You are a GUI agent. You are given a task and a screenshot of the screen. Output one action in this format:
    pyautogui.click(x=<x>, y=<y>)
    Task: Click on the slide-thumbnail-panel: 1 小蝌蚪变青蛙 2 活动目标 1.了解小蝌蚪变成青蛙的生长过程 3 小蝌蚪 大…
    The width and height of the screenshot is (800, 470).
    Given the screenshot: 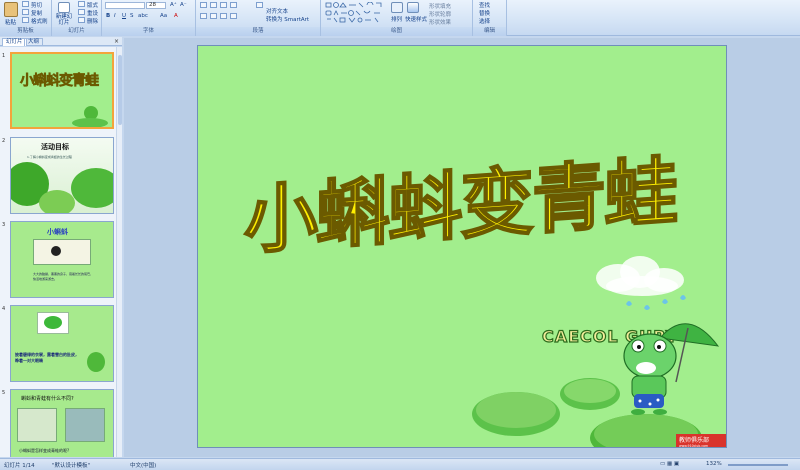 What is the action you would take?
    pyautogui.click(x=61, y=252)
    